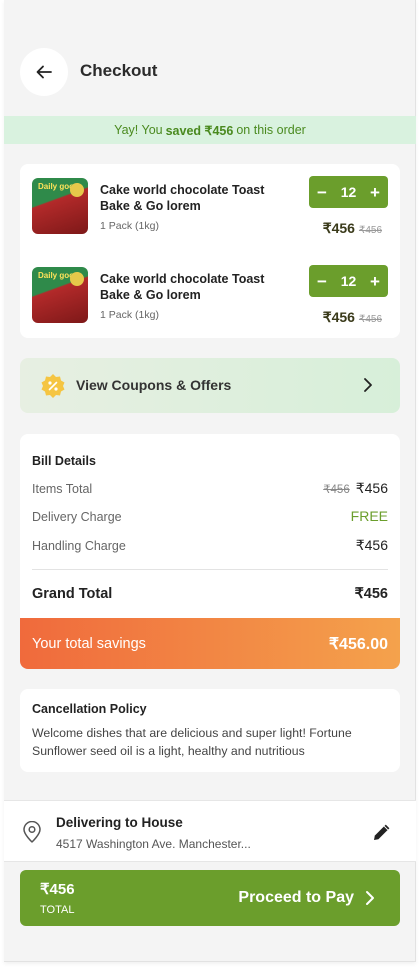  Describe the element at coordinates (296, 897) in the screenshot. I see `pay-label: Proceed to Pay` at that location.